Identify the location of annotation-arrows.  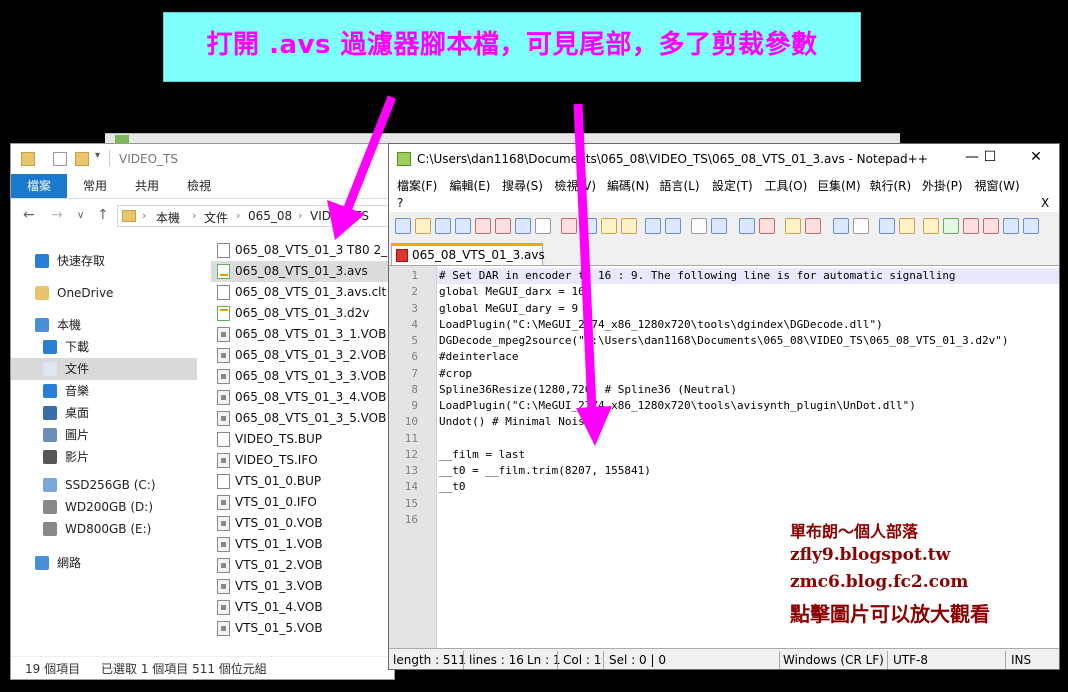
(469, 270).